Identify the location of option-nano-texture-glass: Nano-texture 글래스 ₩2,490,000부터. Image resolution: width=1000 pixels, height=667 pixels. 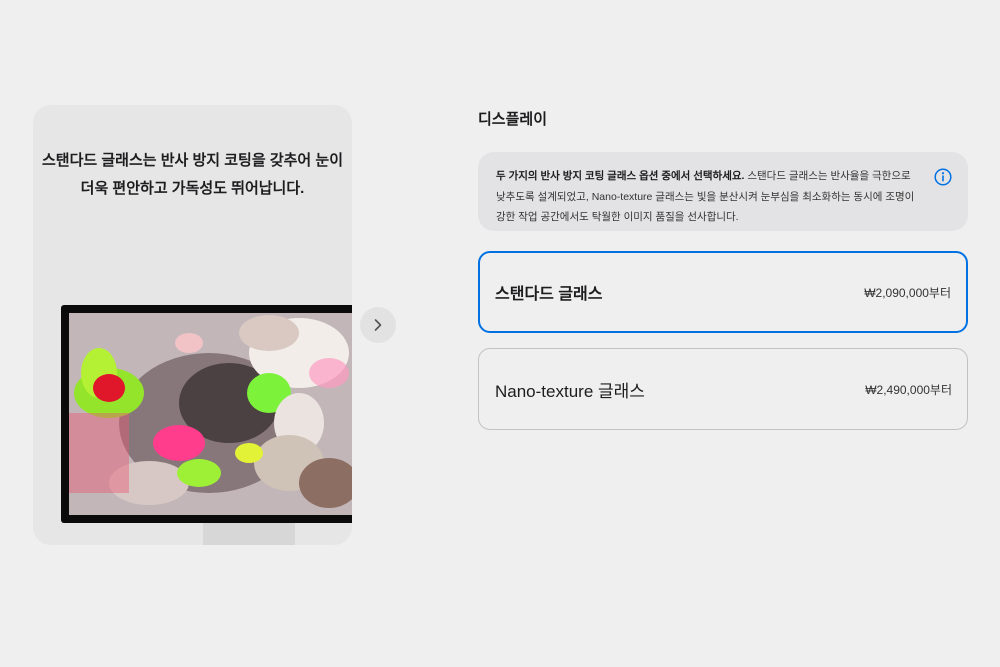
(723, 389).